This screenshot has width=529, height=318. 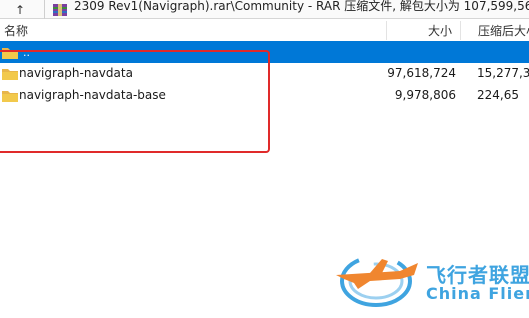 What do you see at coordinates (16, 30) in the screenshot?
I see `column-header-name: 名称` at bounding box center [16, 30].